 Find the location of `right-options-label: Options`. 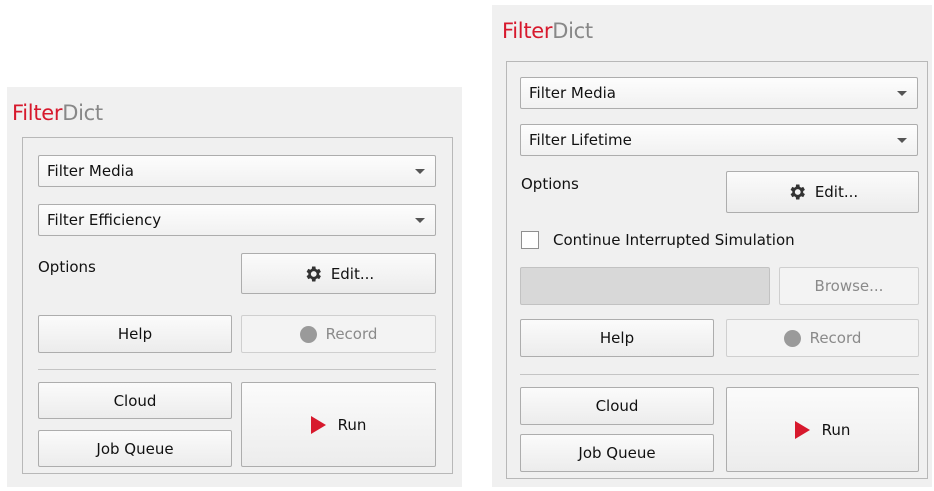

right-options-label: Options is located at coordinates (550, 184).